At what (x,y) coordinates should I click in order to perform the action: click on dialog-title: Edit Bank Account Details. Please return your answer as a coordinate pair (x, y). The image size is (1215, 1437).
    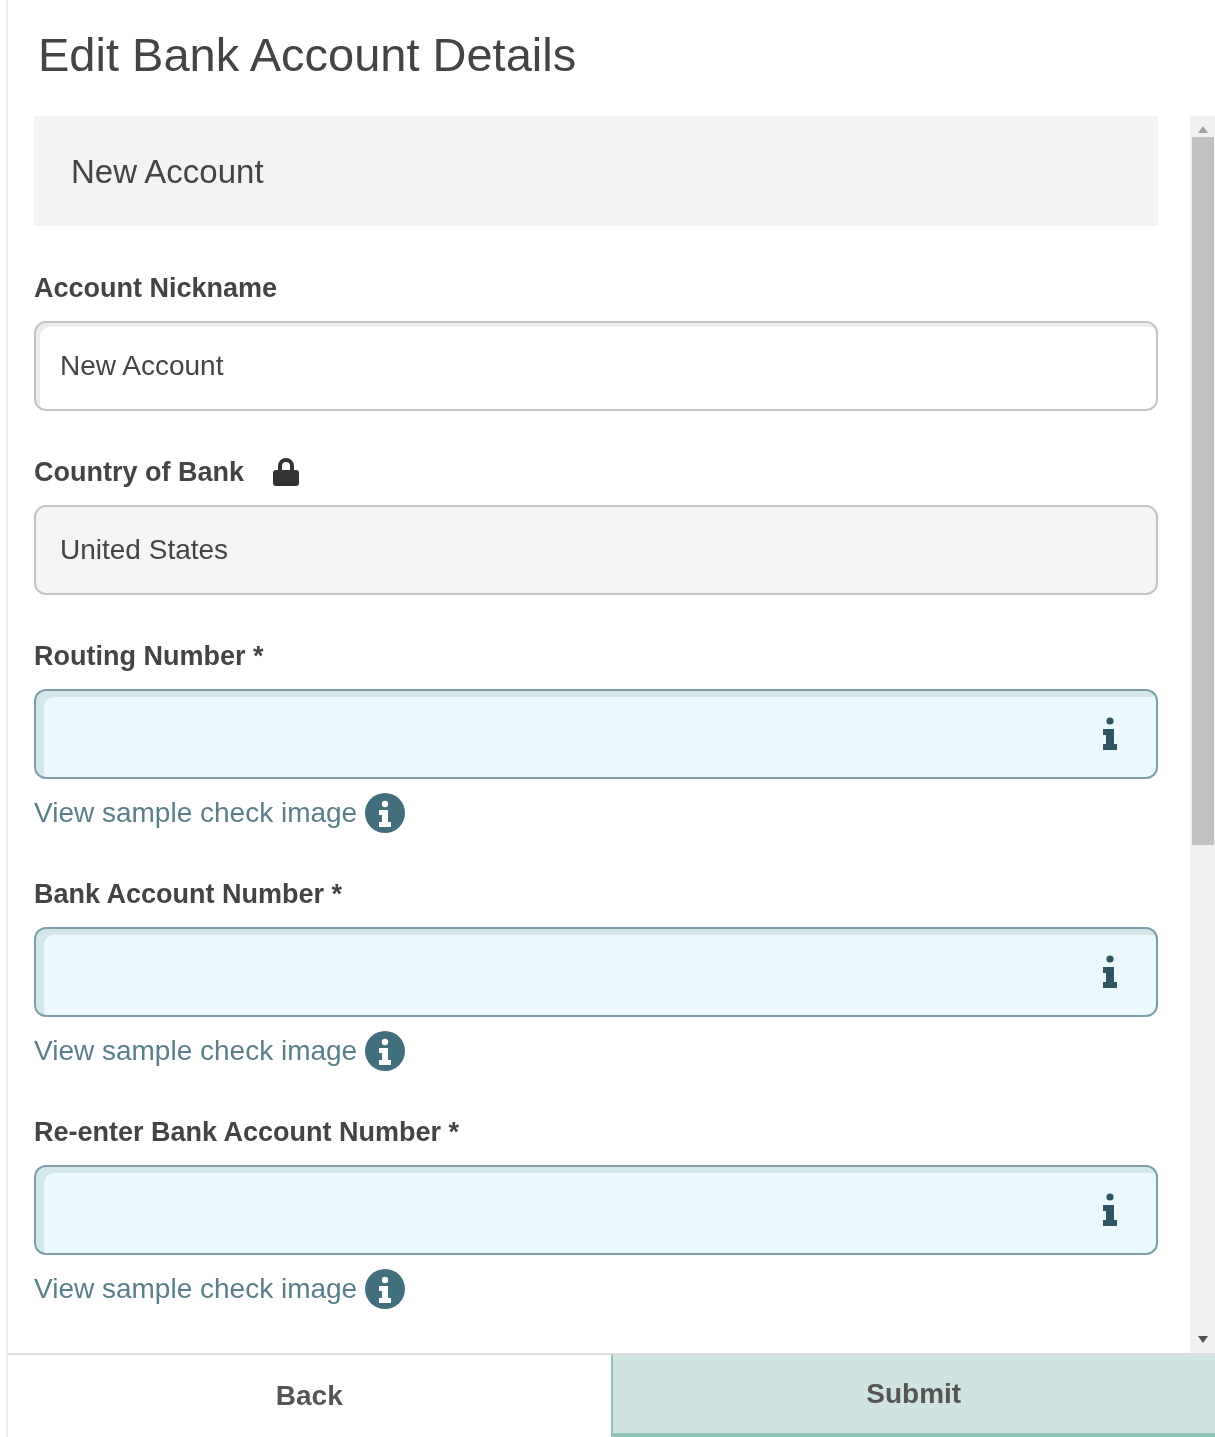
    Looking at the image, I should click on (307, 55).